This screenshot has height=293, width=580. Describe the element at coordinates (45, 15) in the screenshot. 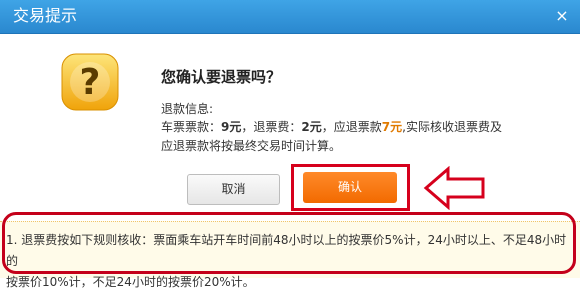

I see `dialog-title: 交易提示` at that location.